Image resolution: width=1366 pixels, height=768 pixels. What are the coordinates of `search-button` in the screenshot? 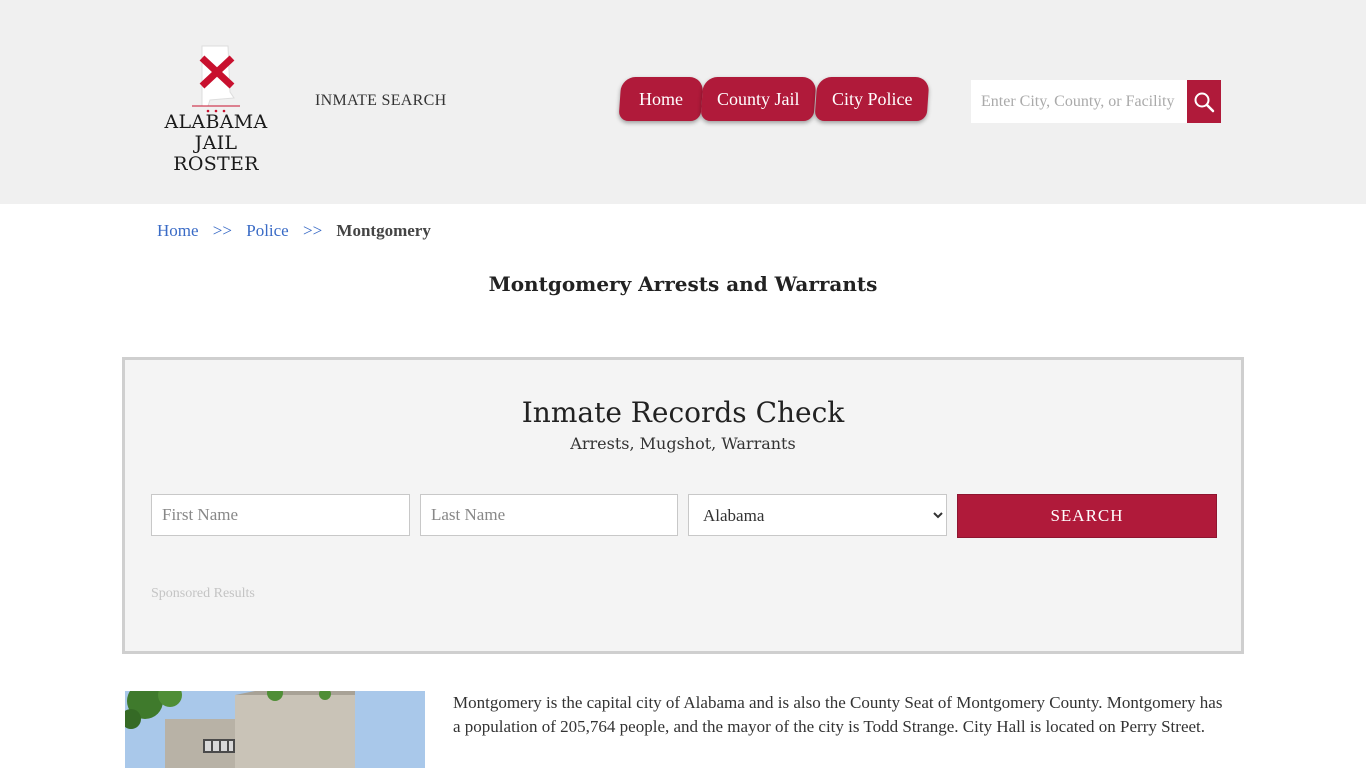 It's located at (1204, 101).